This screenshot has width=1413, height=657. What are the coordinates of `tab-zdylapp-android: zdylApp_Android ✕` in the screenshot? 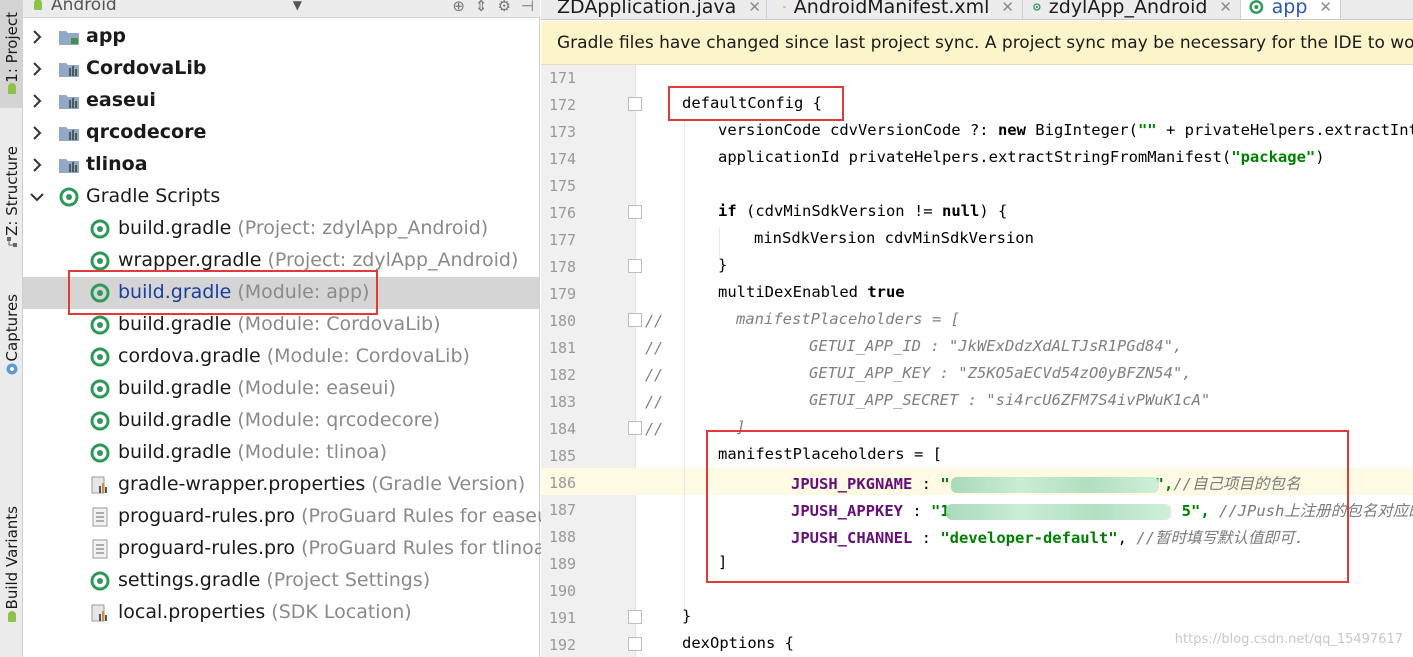 It's located at (1133, 9).